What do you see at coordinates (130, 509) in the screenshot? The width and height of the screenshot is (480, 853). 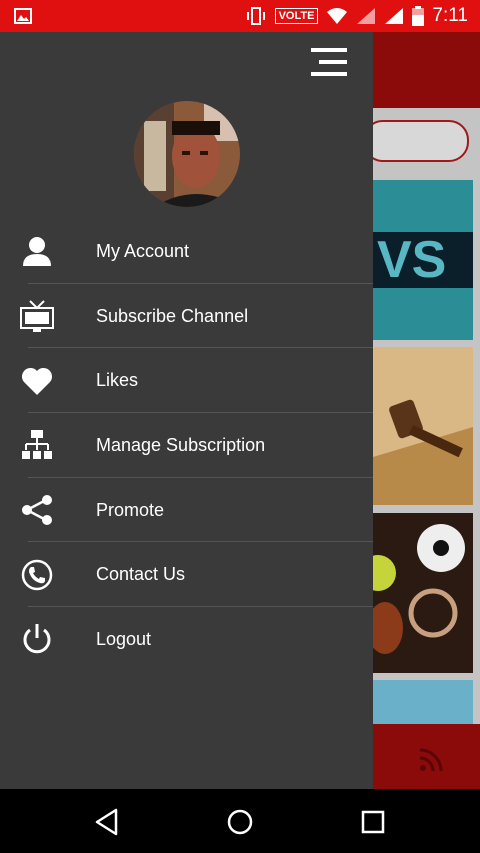 I see `menu-item-label: Promote` at bounding box center [130, 509].